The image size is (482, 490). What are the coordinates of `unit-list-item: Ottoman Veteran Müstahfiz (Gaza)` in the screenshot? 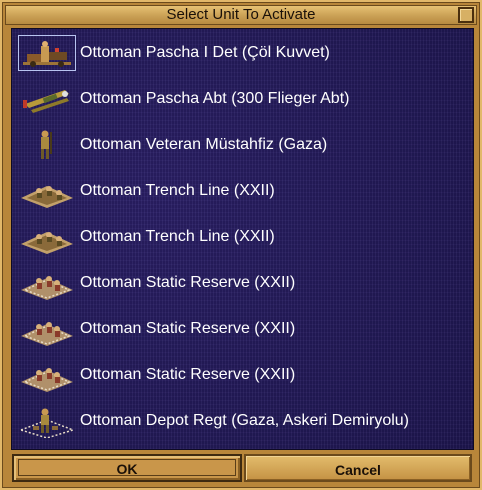 It's located at (242, 144).